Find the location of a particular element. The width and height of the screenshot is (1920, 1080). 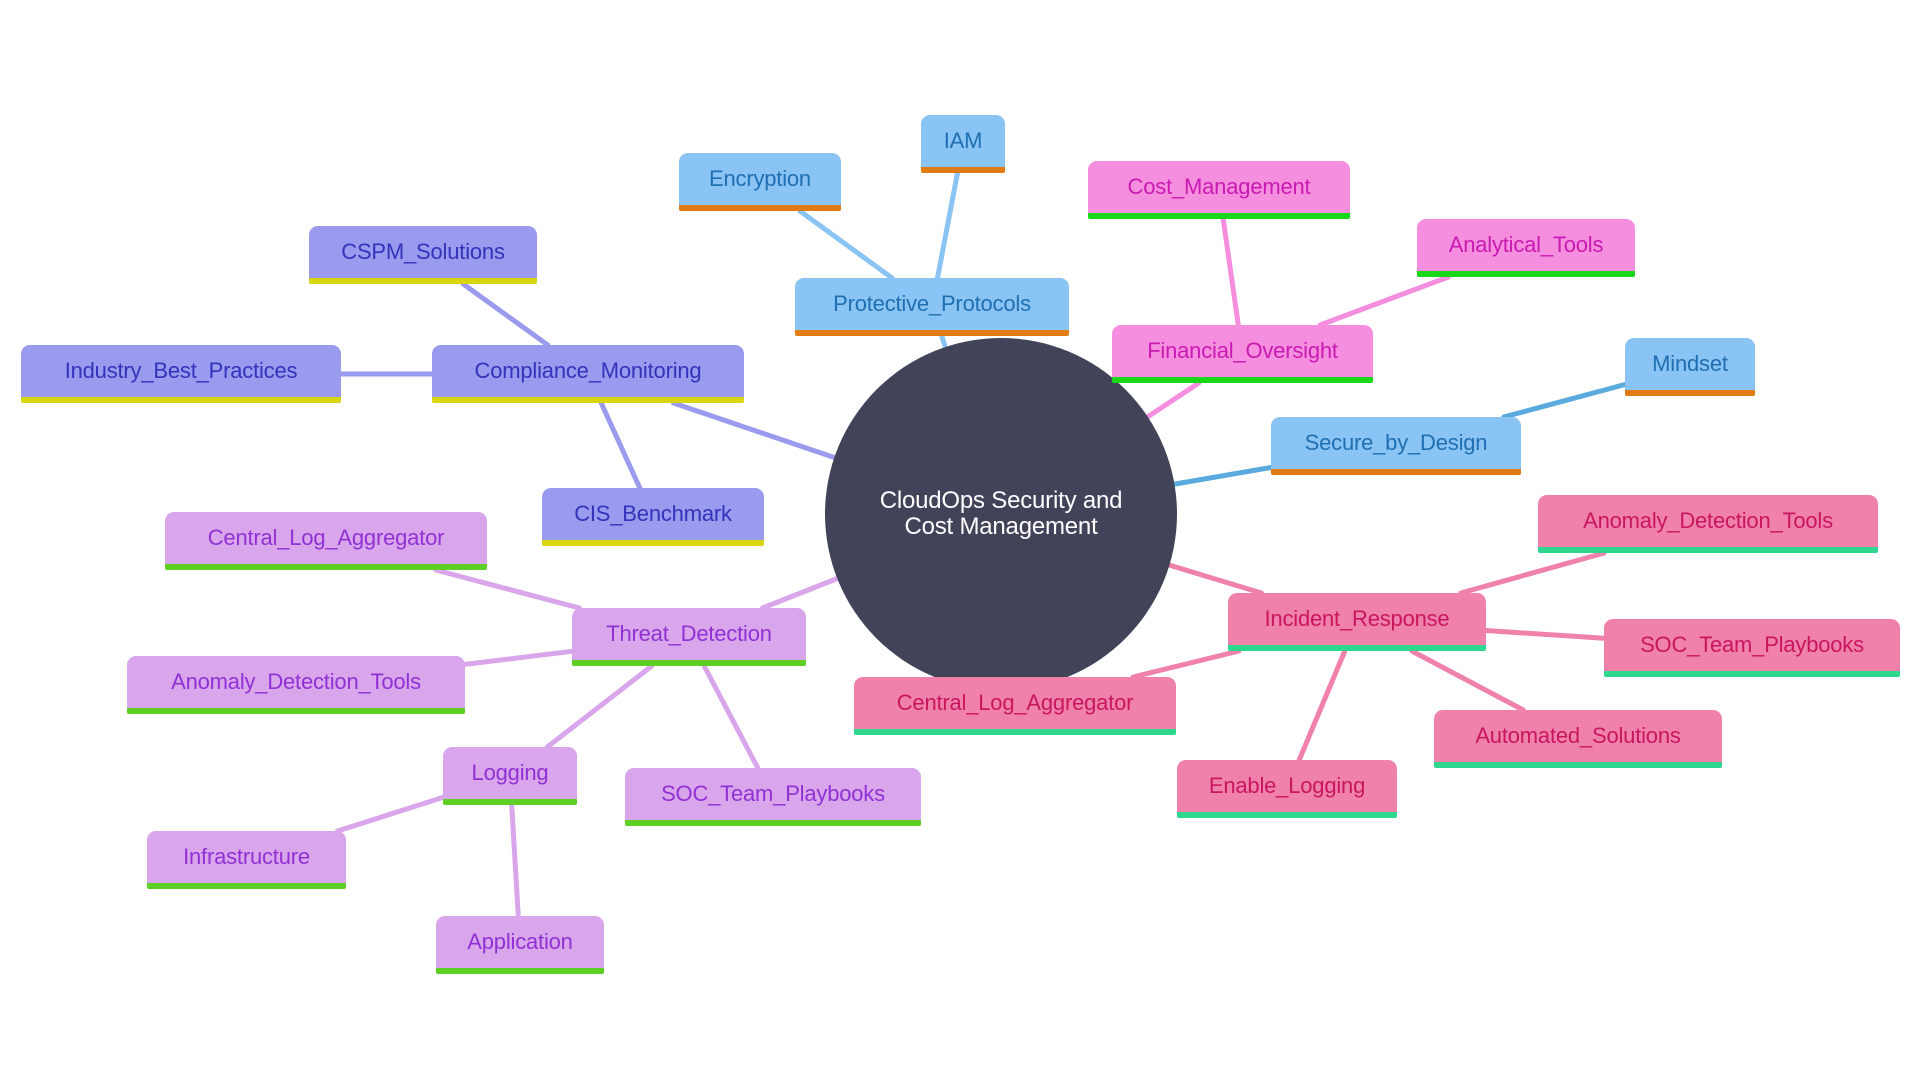

node-label-enable-logging: Enable_Logging is located at coordinates (1287, 785).